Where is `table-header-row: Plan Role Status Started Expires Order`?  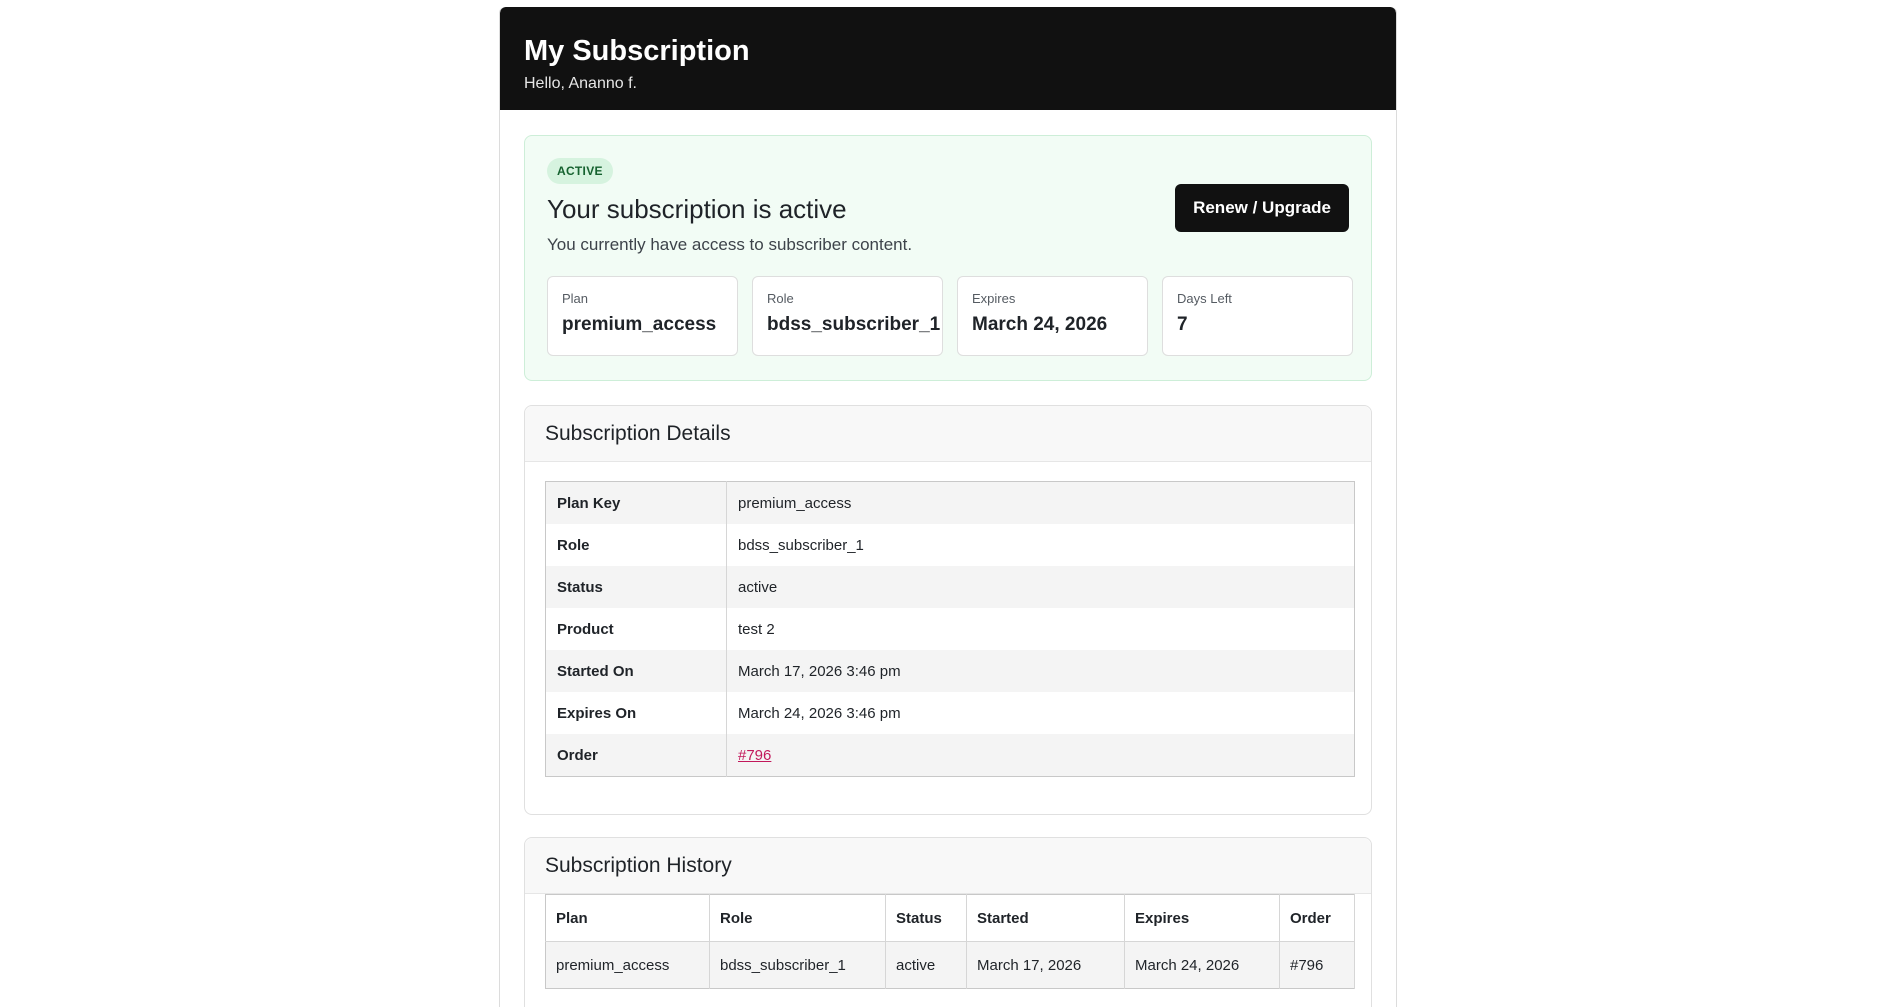 table-header-row: Plan Role Status Started Expires Order is located at coordinates (950, 918).